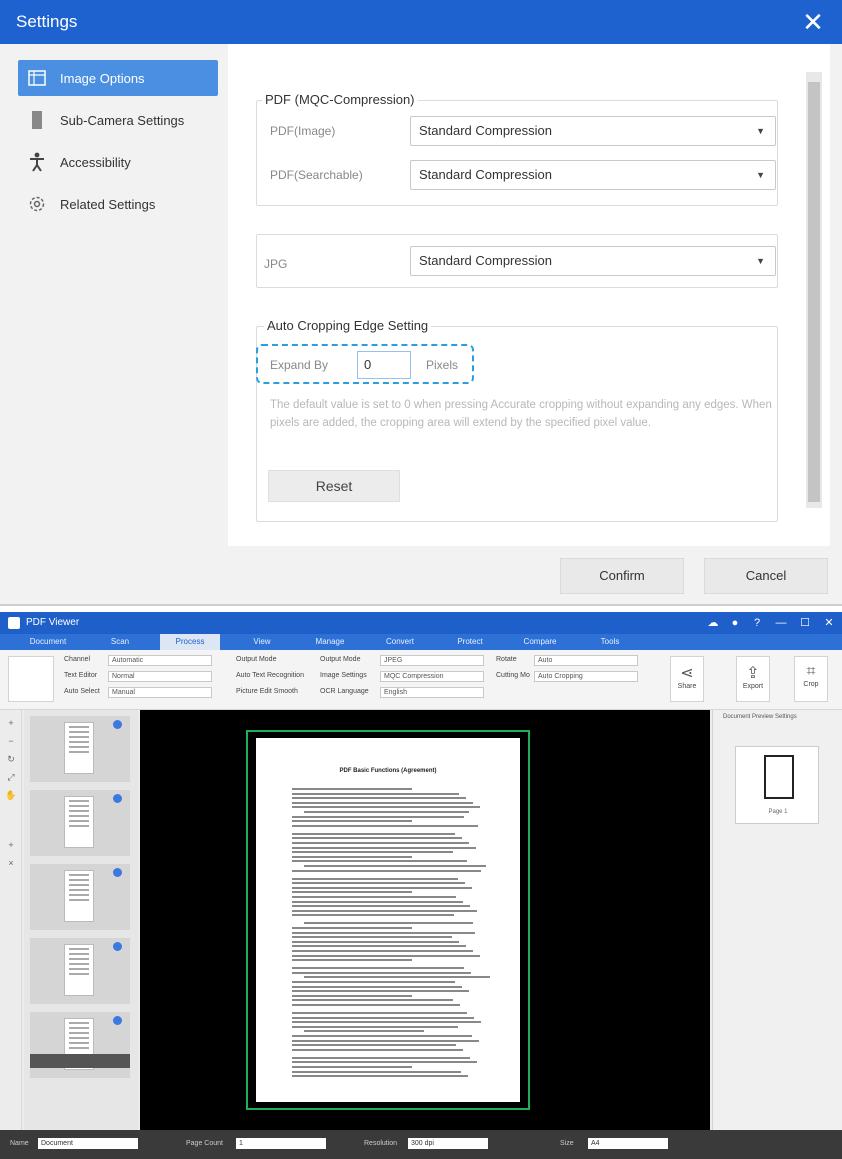  I want to click on ocr-language-select: English, so click(432, 692).